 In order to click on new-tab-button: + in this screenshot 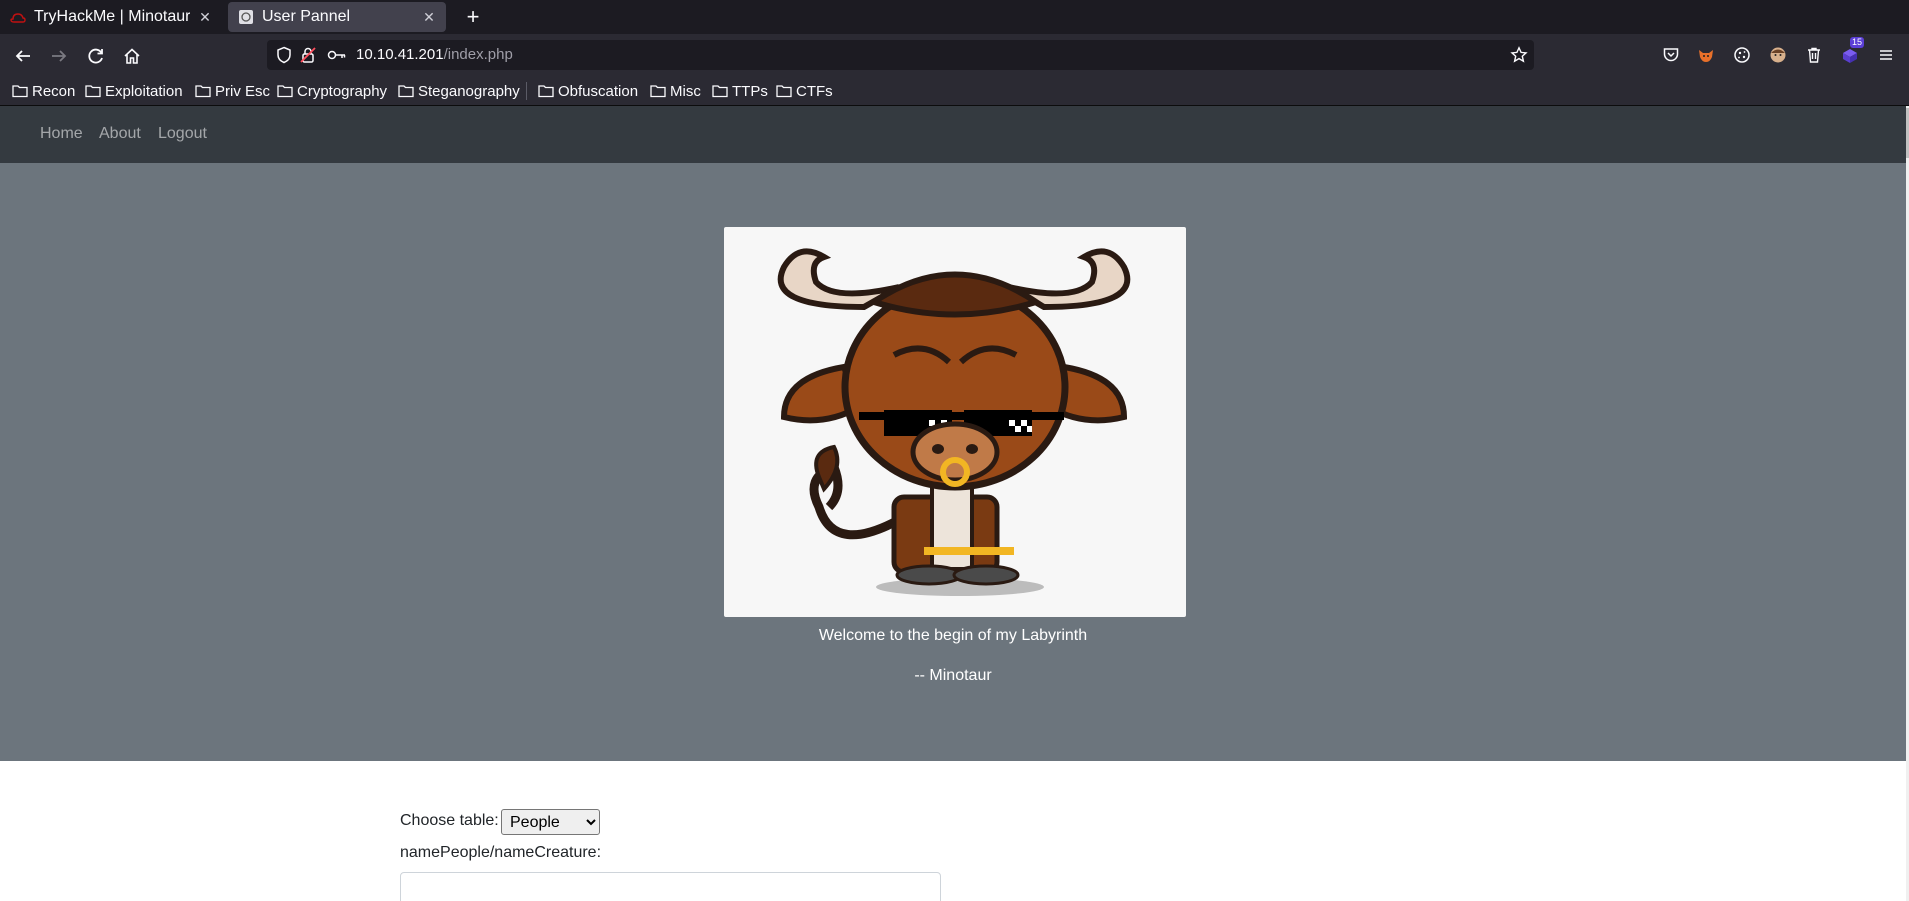, I will do `click(473, 17)`.